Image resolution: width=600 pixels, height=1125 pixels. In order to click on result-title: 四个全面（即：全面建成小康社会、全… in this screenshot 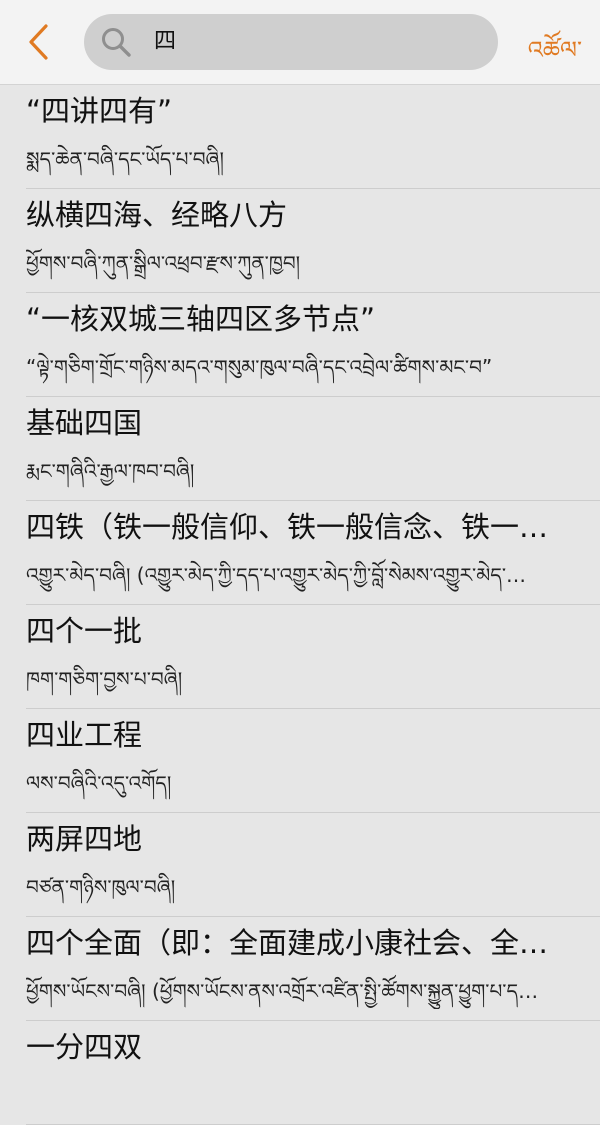, I will do `click(287, 943)`.